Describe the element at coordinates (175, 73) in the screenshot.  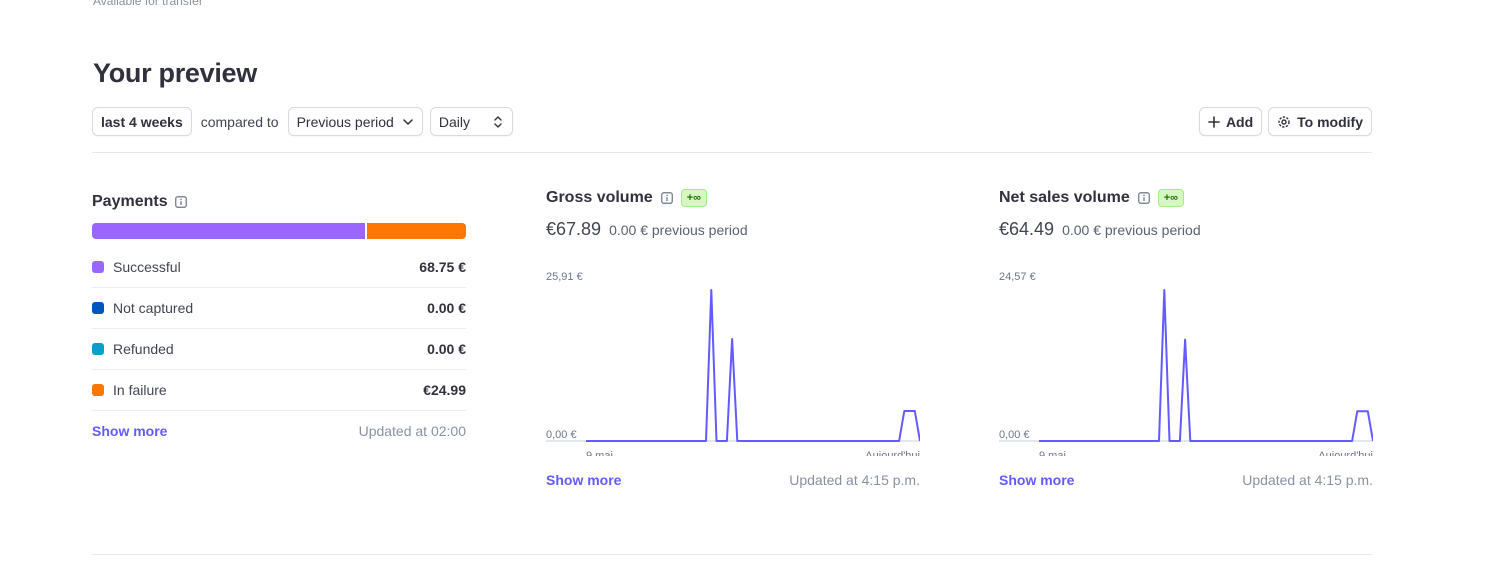
I see `page-title: Your preview` at that location.